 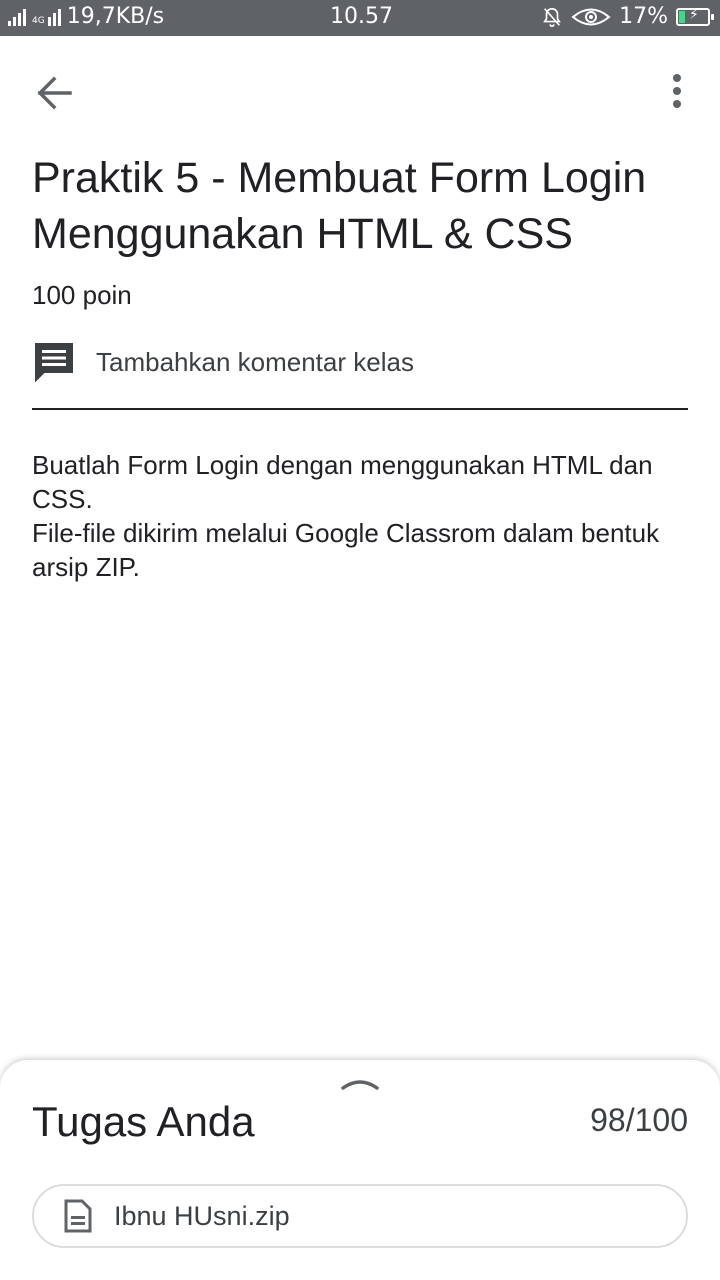 I want to click on your-work-title: Tugas Anda, so click(x=143, y=1121).